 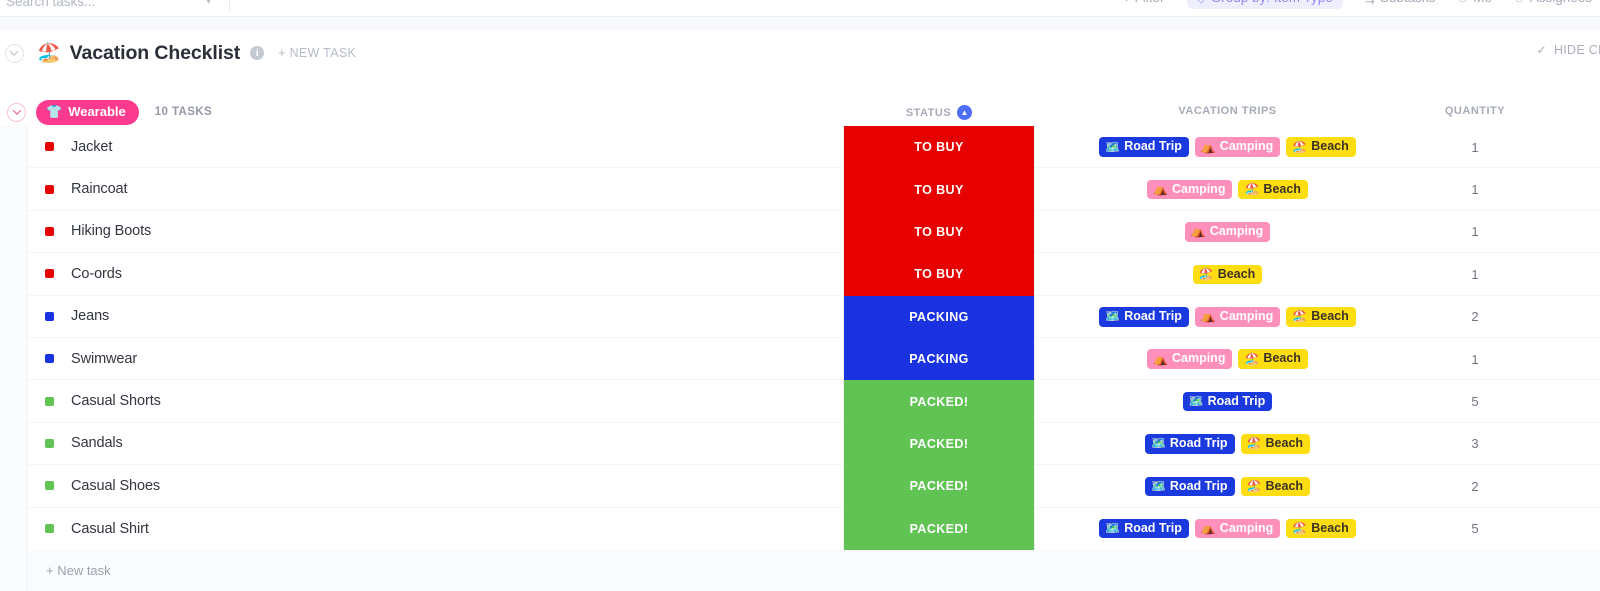 I want to click on task-name-label: Jacket, so click(x=91, y=147).